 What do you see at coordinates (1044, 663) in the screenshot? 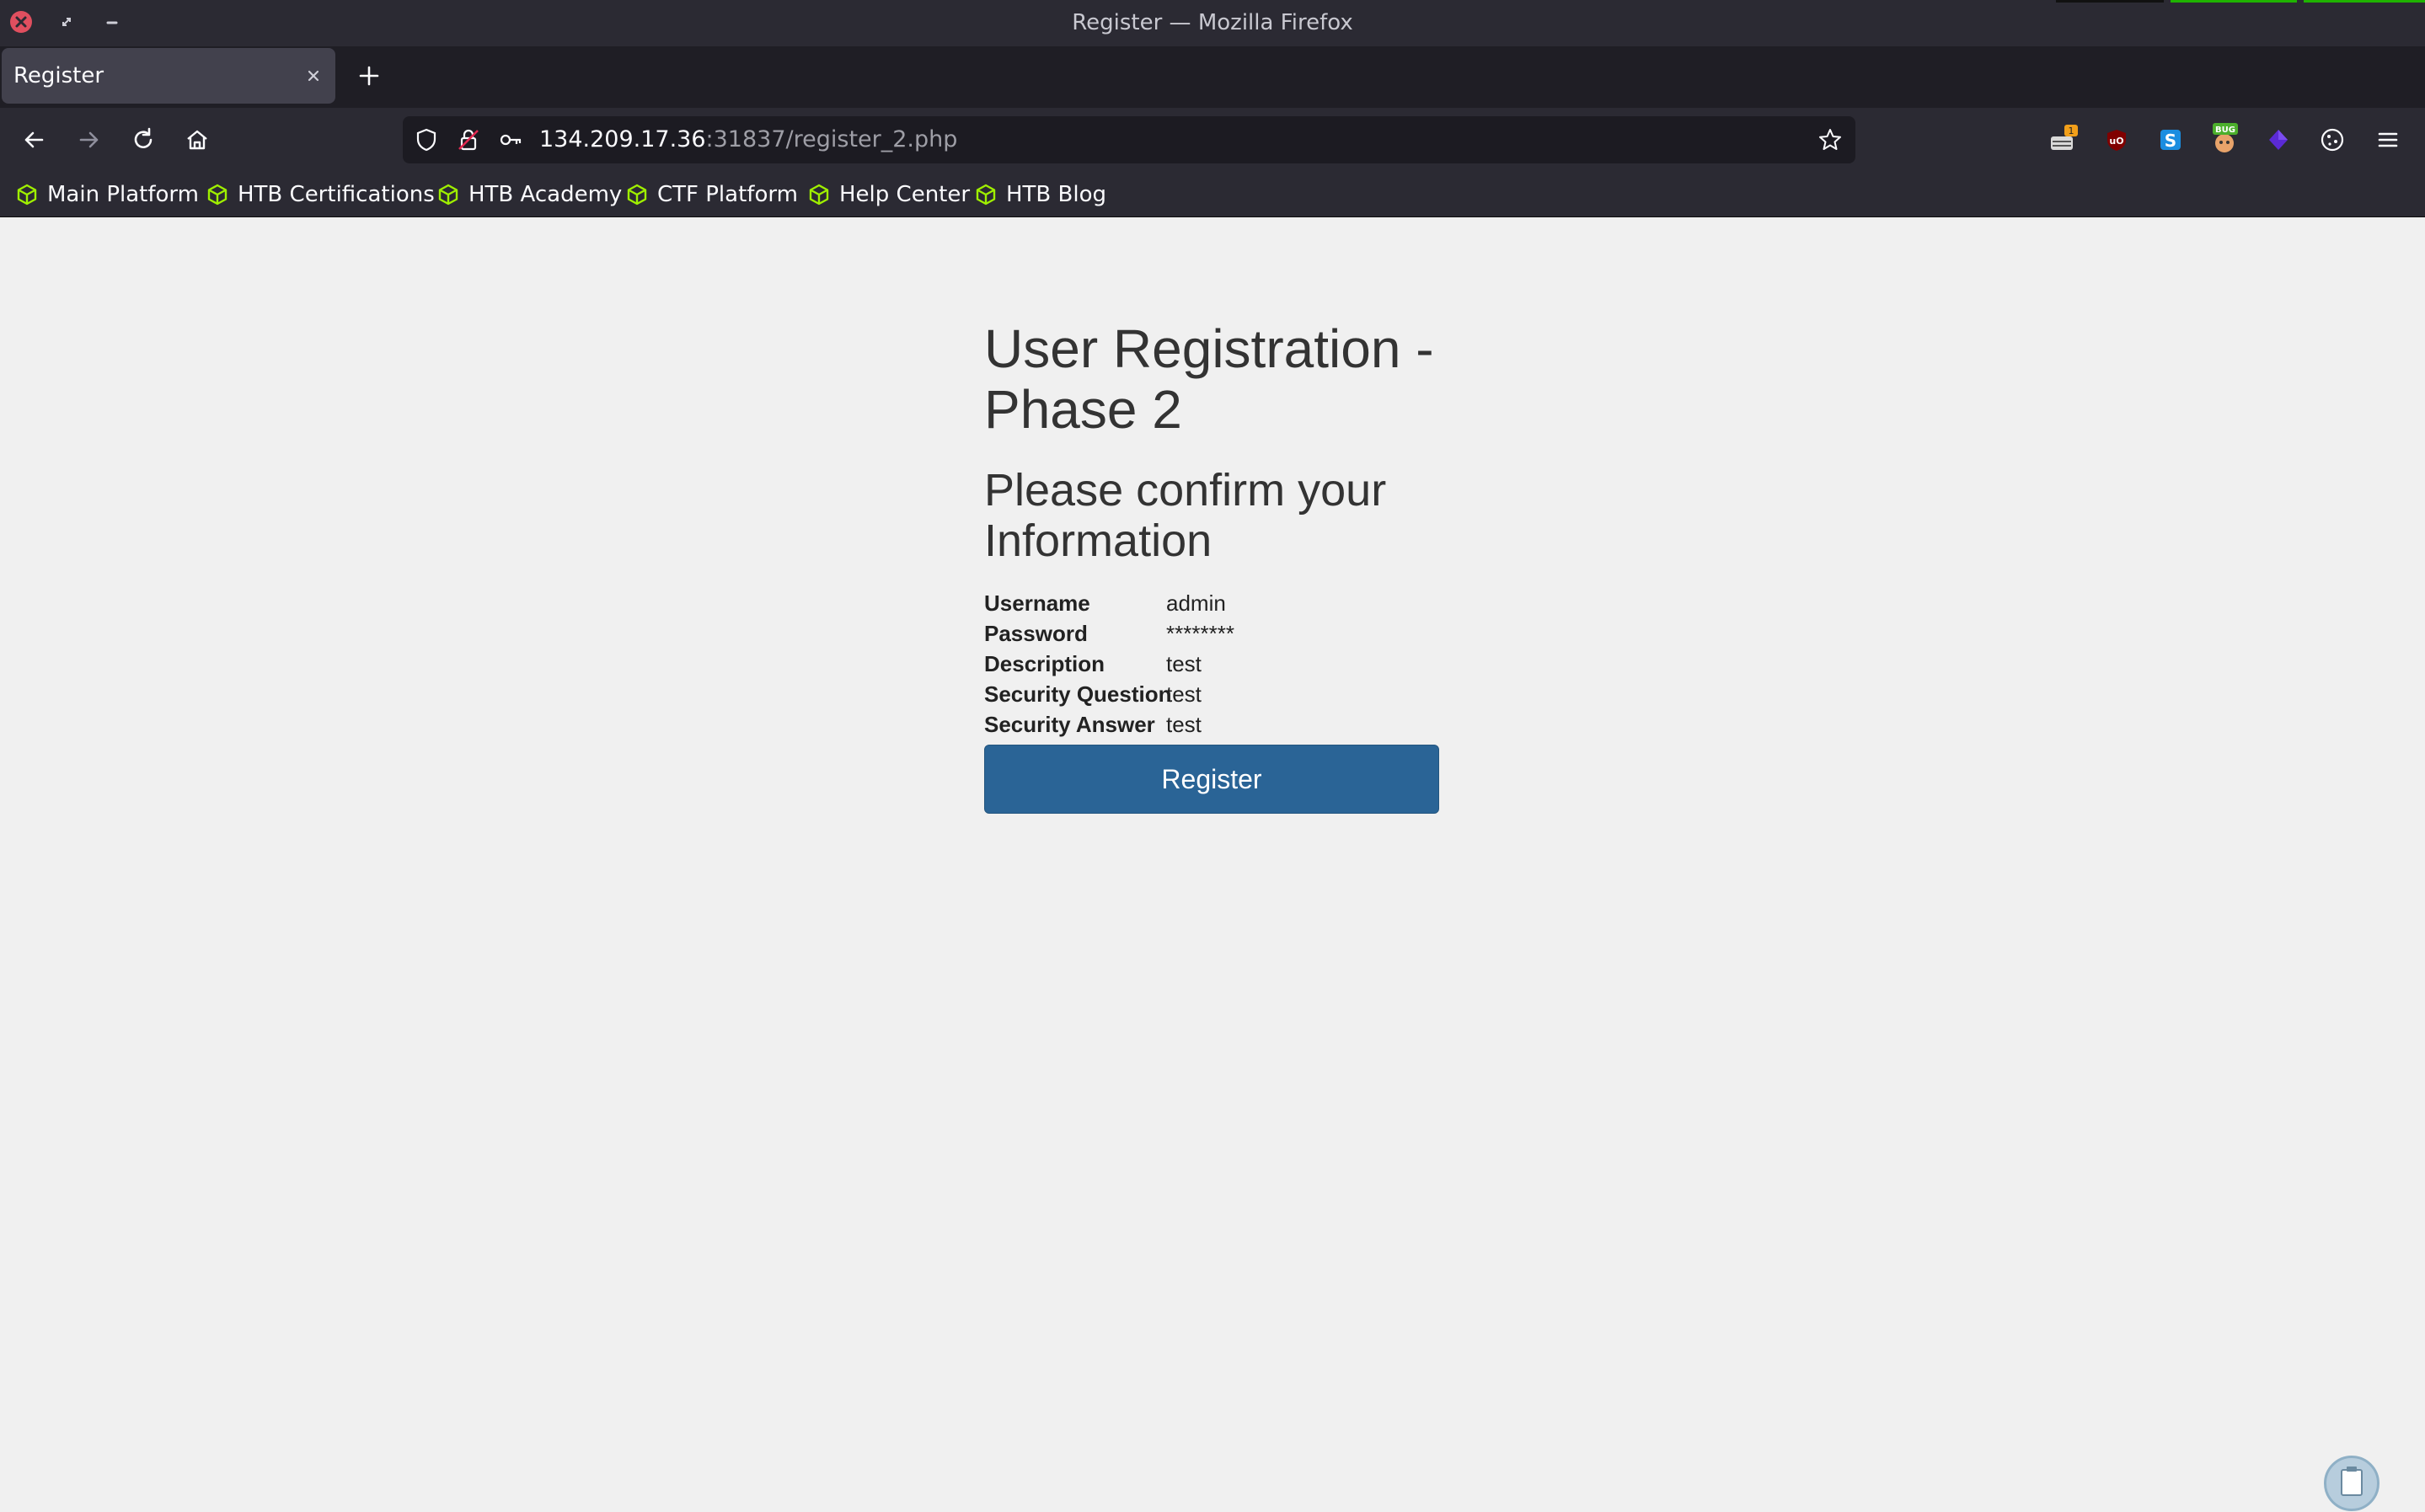
I see `field-label: Description` at bounding box center [1044, 663].